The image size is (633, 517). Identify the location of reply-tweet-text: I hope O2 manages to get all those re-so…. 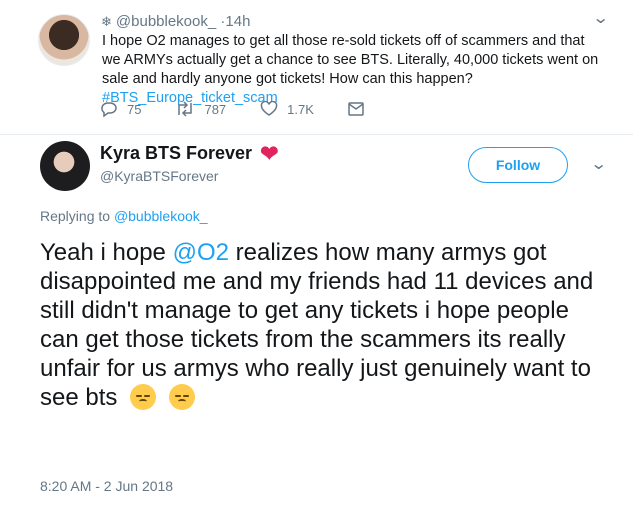
(352, 70).